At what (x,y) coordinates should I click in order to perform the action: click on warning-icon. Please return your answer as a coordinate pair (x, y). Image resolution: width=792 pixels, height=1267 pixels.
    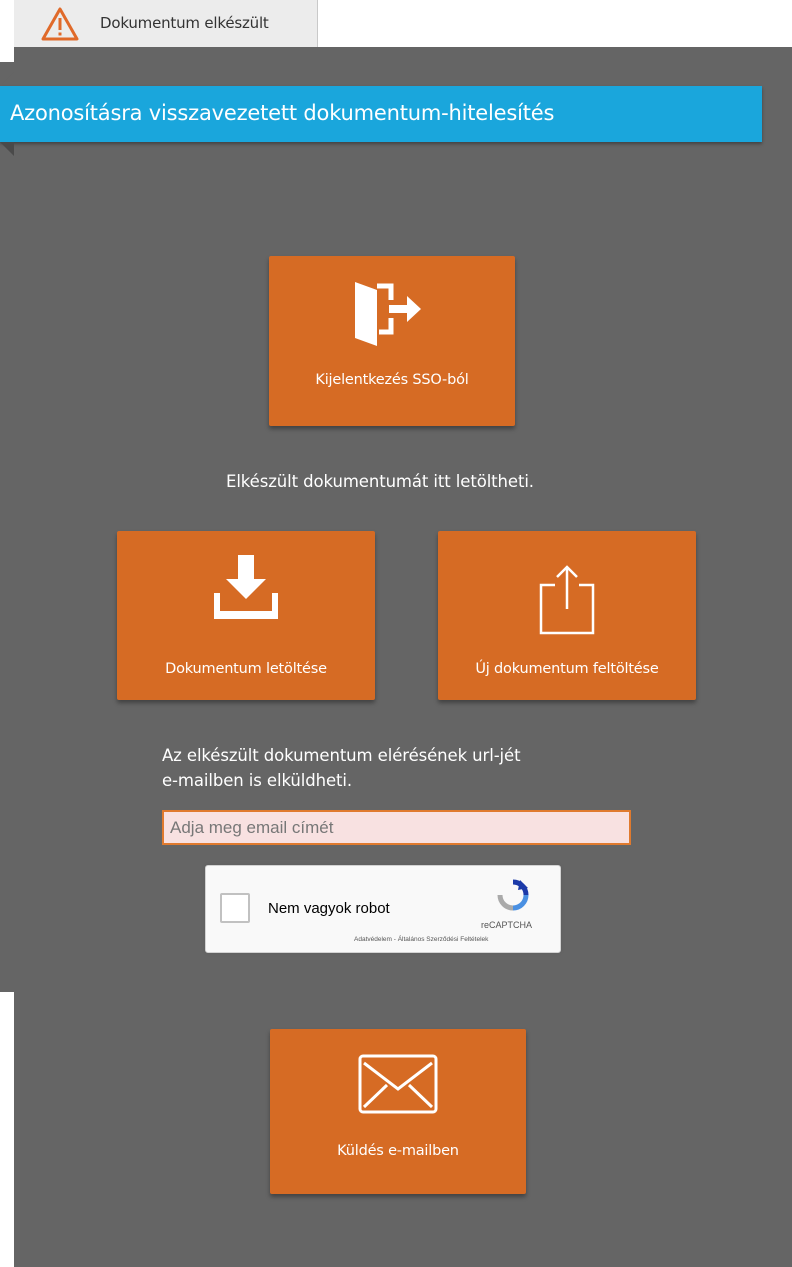
    Looking at the image, I should click on (60, 24).